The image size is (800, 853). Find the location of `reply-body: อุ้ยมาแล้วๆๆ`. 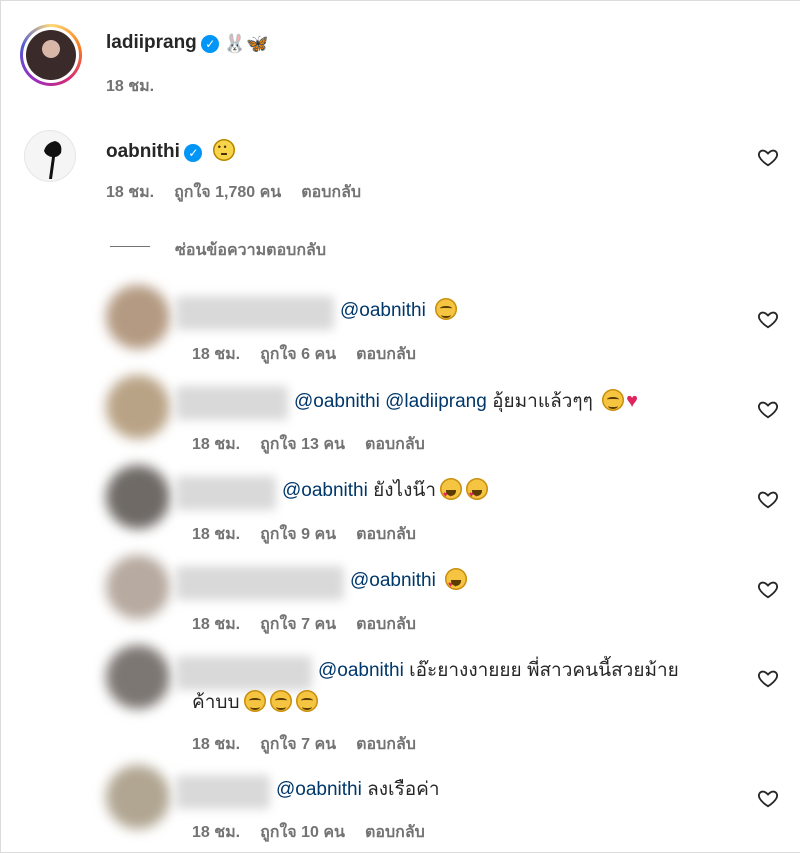

reply-body: อุ้ยมาแล้วๆๆ is located at coordinates (542, 401).